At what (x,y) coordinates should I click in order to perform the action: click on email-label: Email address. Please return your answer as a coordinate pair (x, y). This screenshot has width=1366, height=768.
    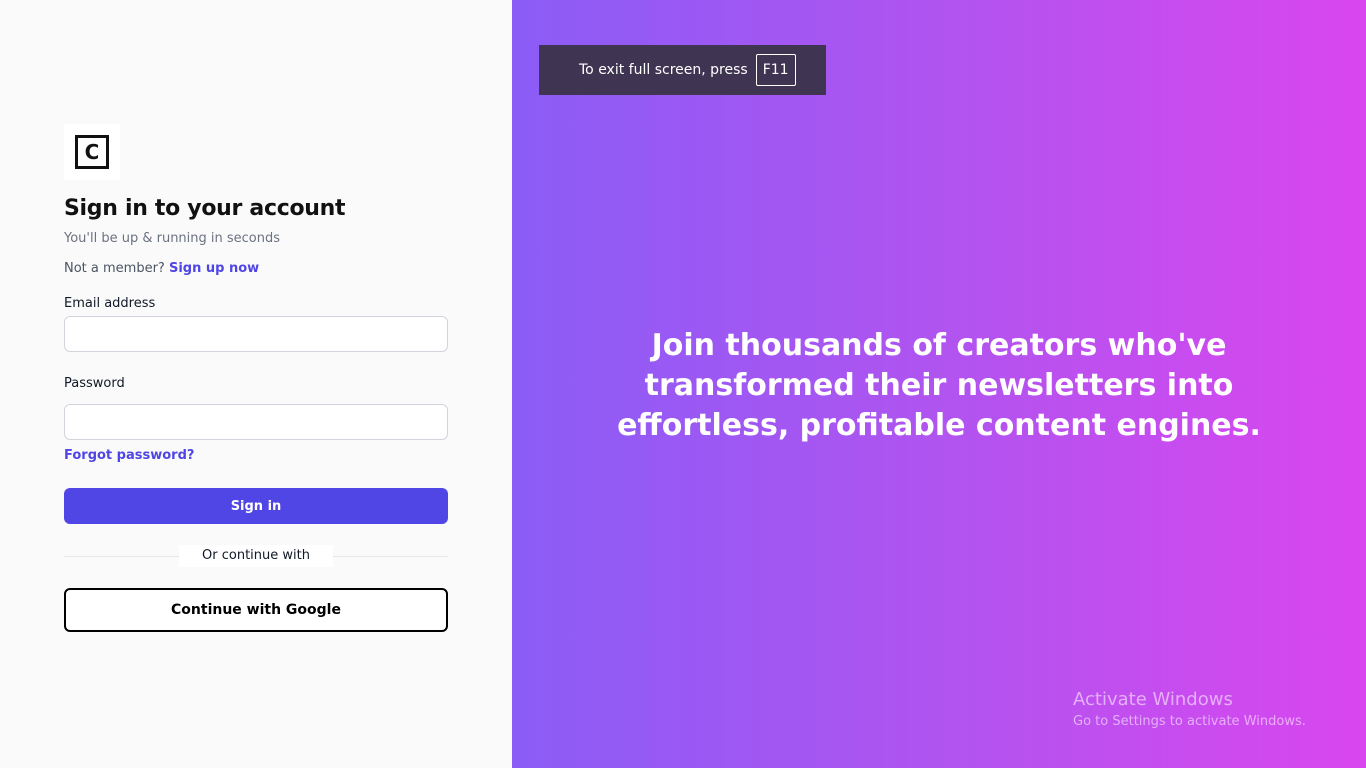
    Looking at the image, I should click on (110, 303).